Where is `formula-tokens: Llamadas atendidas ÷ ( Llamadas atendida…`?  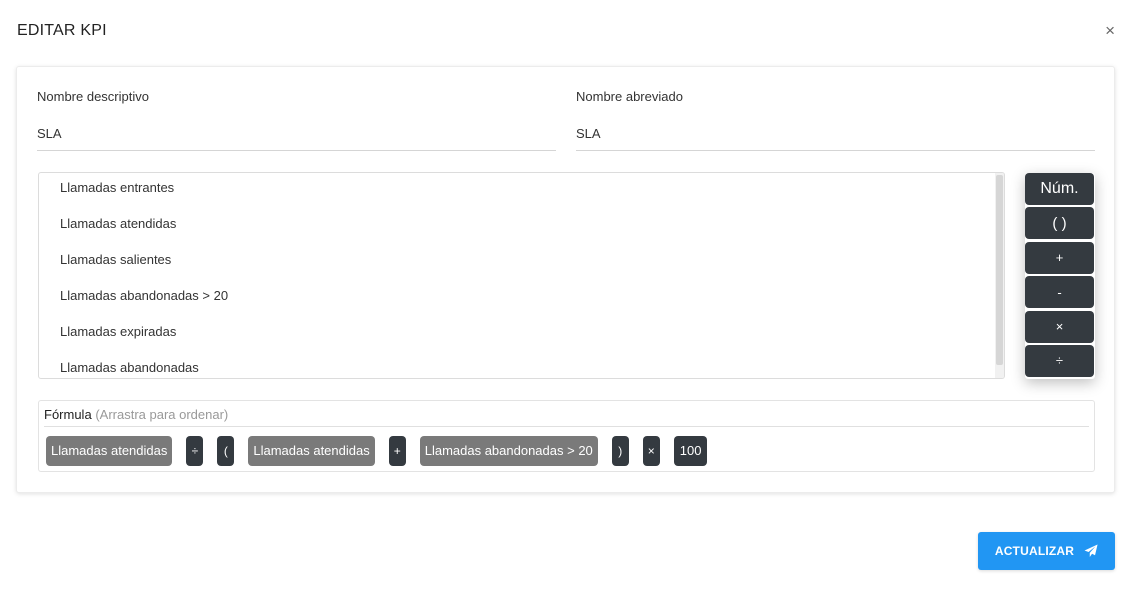
formula-tokens: Llamadas atendidas ÷ ( Llamadas atendida… is located at coordinates (383, 451).